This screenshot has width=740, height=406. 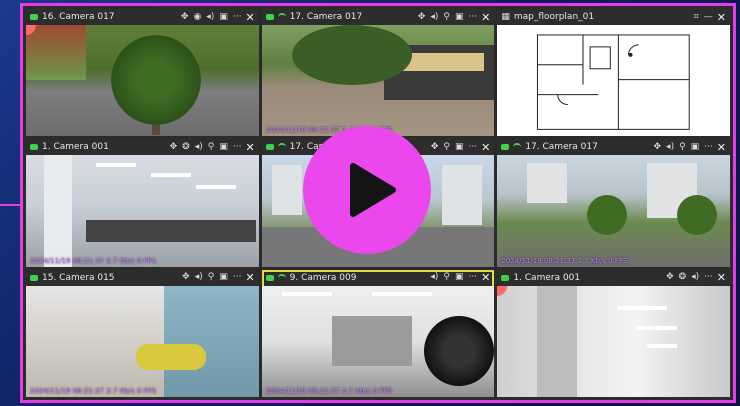 What do you see at coordinates (613, 277) in the screenshot?
I see `tile-header: 1. Camera 001 ✥ ❂ ◂) ··· ✕` at bounding box center [613, 277].